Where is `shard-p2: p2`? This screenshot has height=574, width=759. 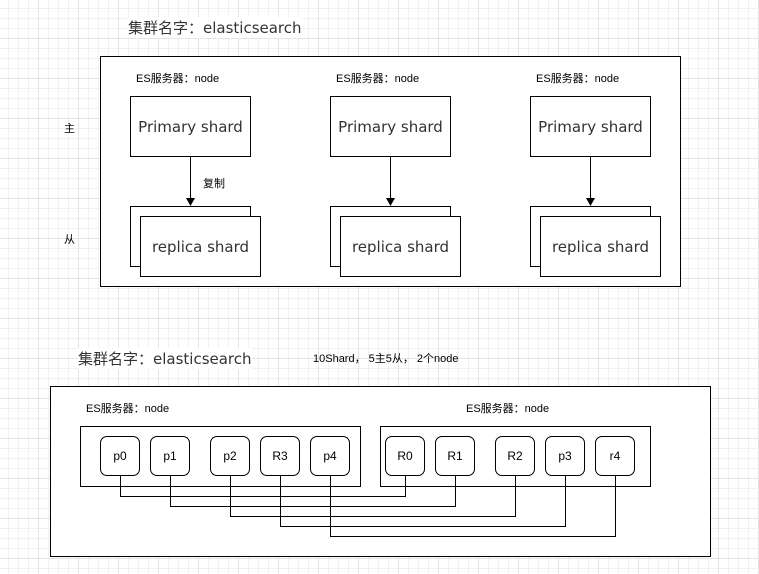 shard-p2: p2 is located at coordinates (230, 456).